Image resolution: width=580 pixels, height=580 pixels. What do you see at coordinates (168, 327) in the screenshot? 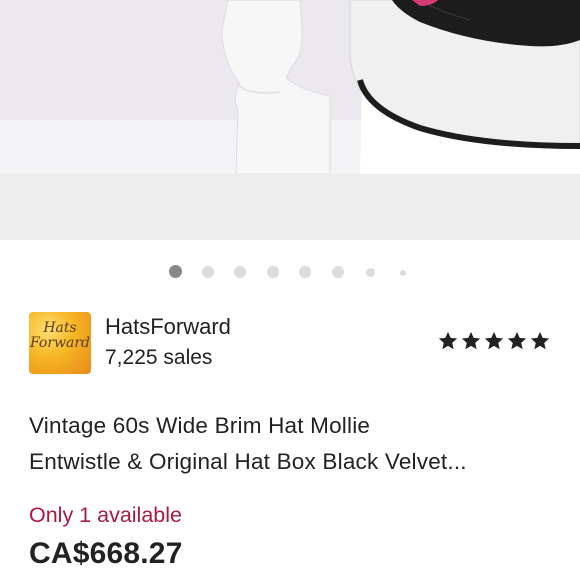
I see `shop-name: HatsForward` at bounding box center [168, 327].